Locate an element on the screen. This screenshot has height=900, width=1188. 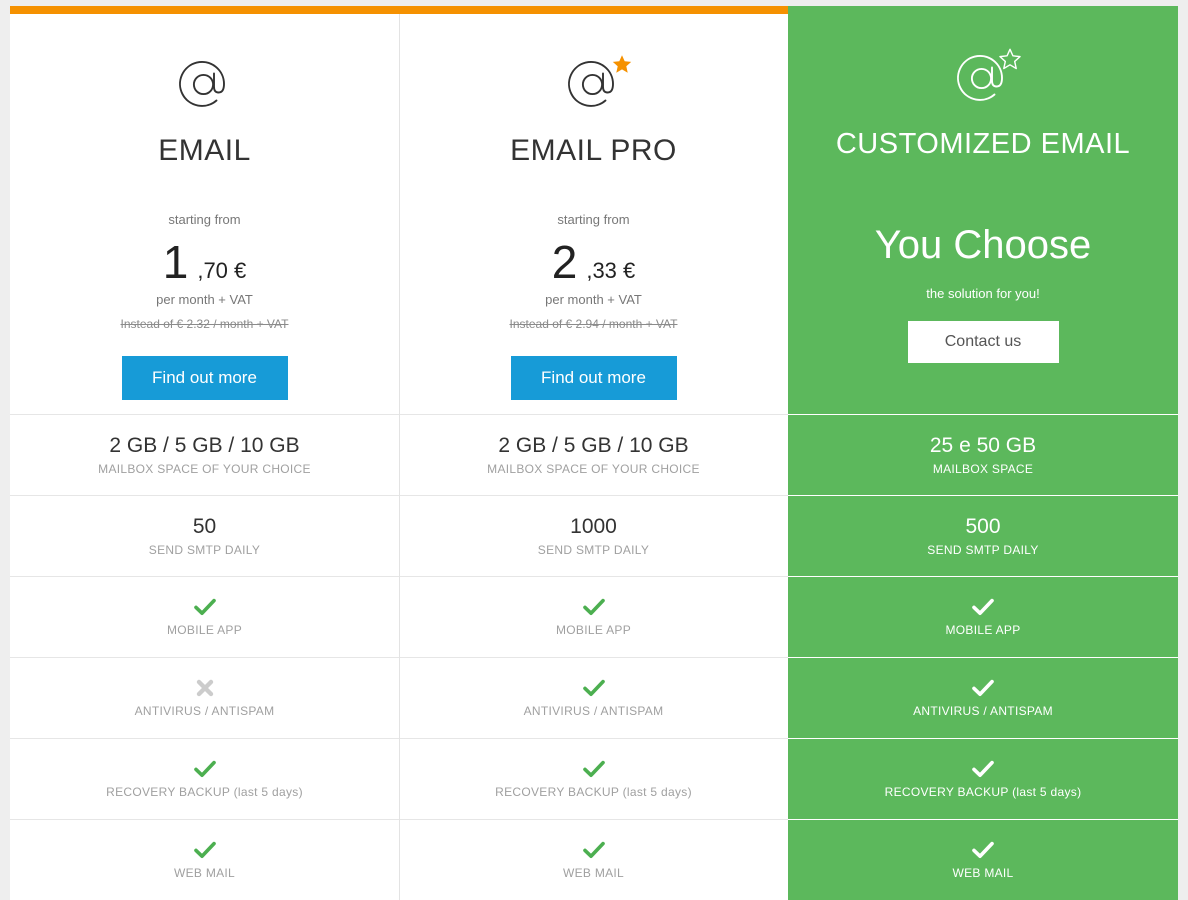
star-outline-icon is located at coordinates (1010, 60).